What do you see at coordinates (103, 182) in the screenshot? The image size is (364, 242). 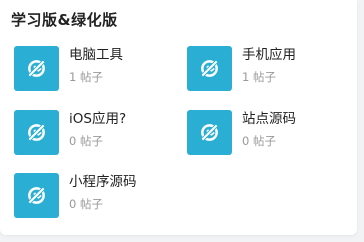 I see `forum-name: 小程序源码` at bounding box center [103, 182].